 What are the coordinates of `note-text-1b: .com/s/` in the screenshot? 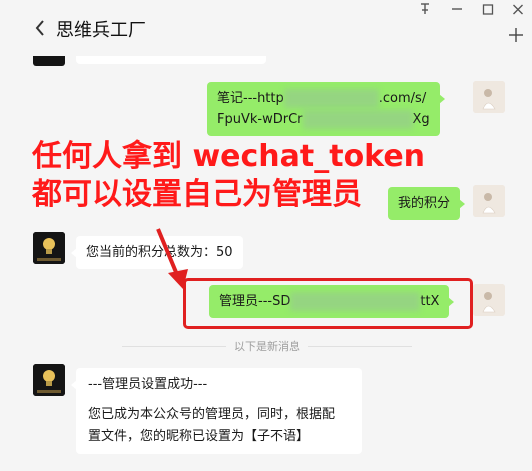 It's located at (402, 98).